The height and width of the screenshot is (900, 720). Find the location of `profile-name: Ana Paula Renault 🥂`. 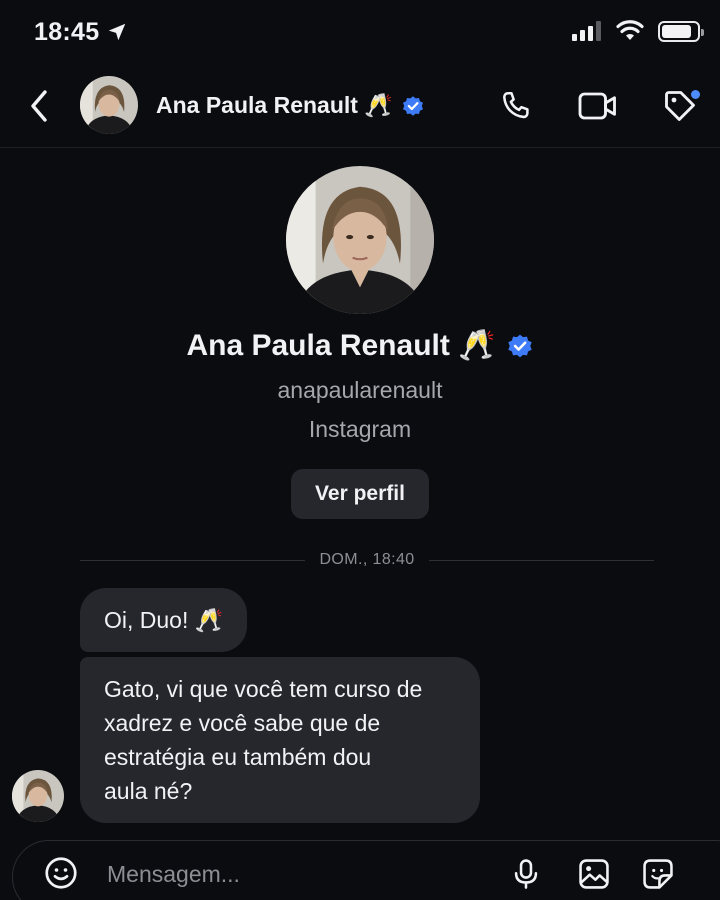

profile-name: Ana Paula Renault 🥂 is located at coordinates (360, 345).